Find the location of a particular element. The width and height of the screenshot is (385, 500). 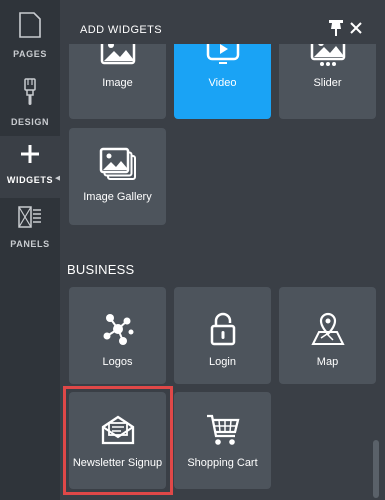

widget-tile-logos: Logos is located at coordinates (117, 335).